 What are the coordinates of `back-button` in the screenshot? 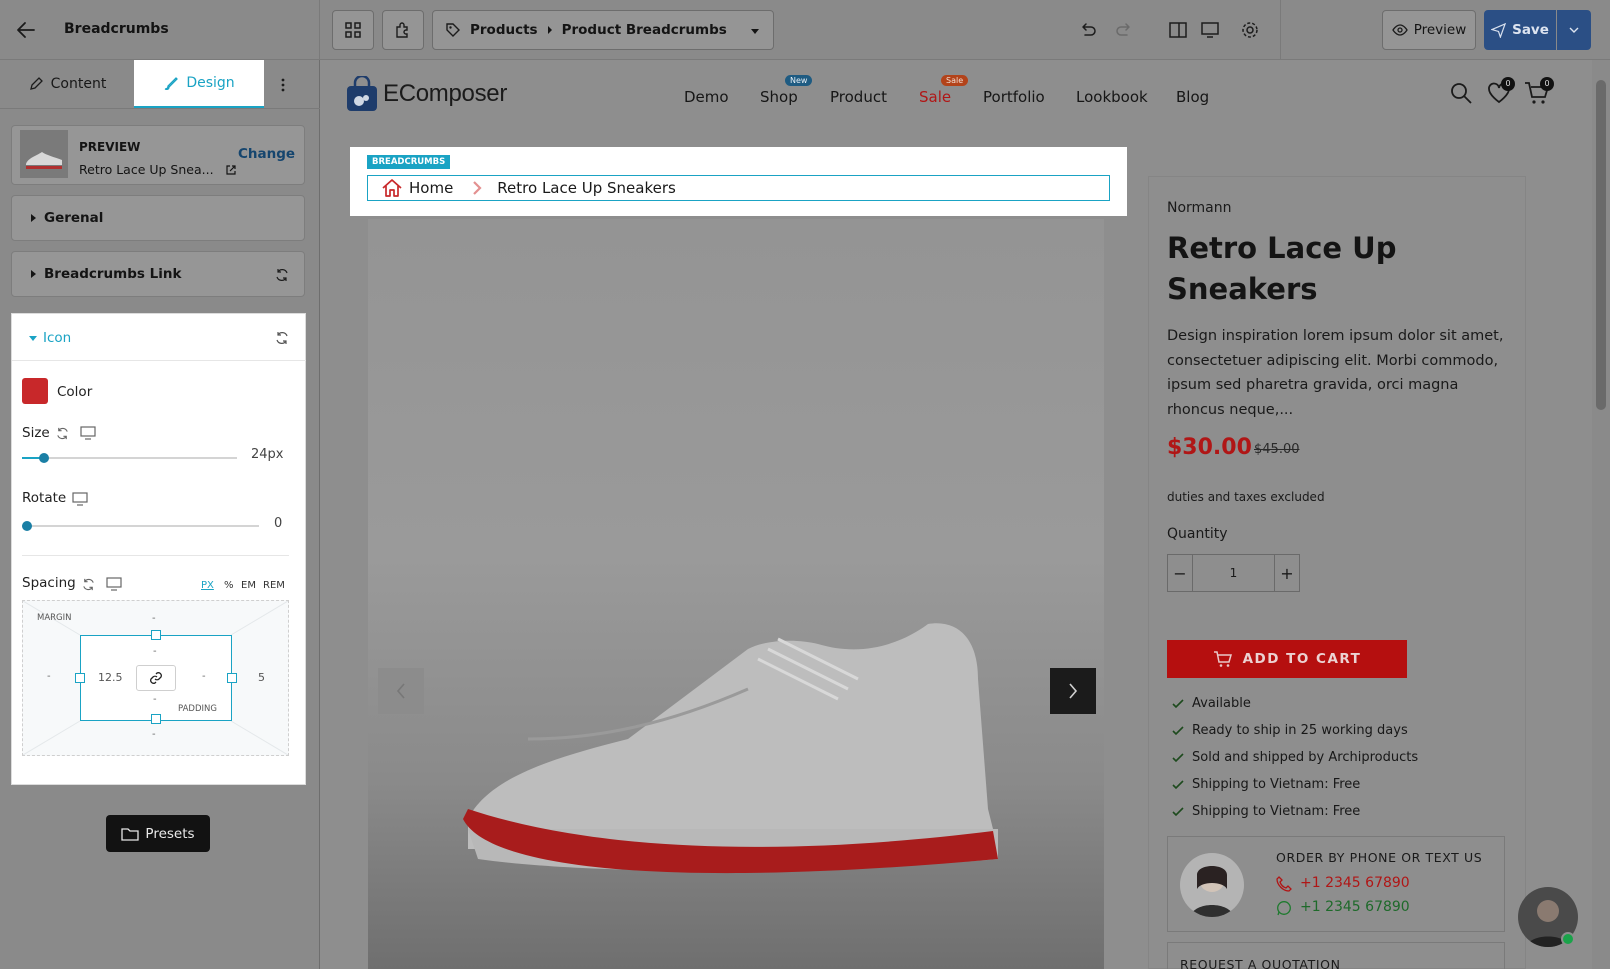 It's located at (26, 30).